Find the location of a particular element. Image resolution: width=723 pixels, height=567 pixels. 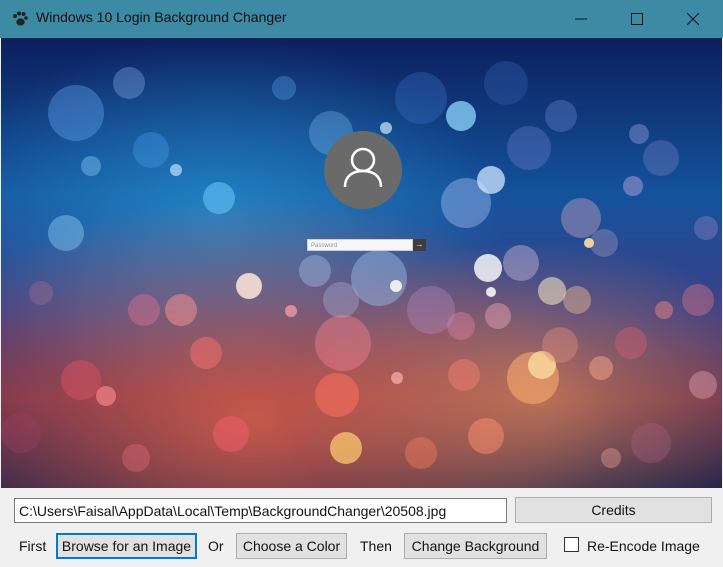

close-button is located at coordinates (693, 19).